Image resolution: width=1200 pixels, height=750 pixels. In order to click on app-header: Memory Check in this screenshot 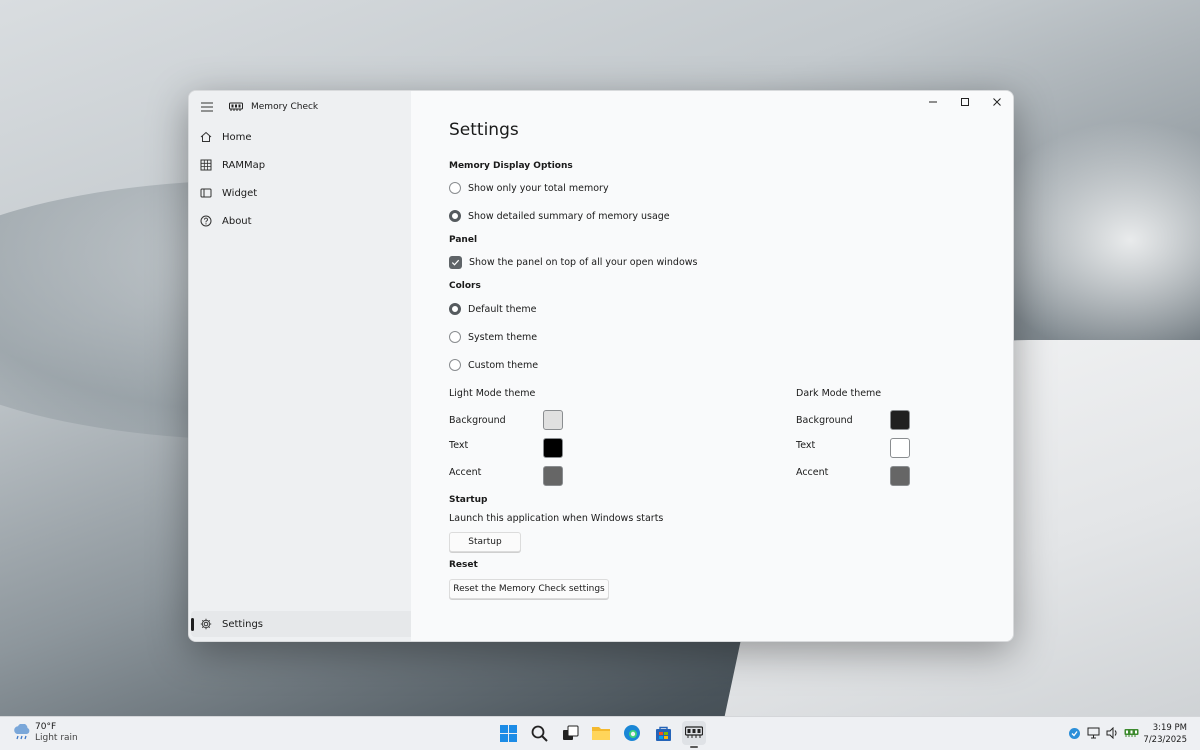, I will do `click(300, 107)`.